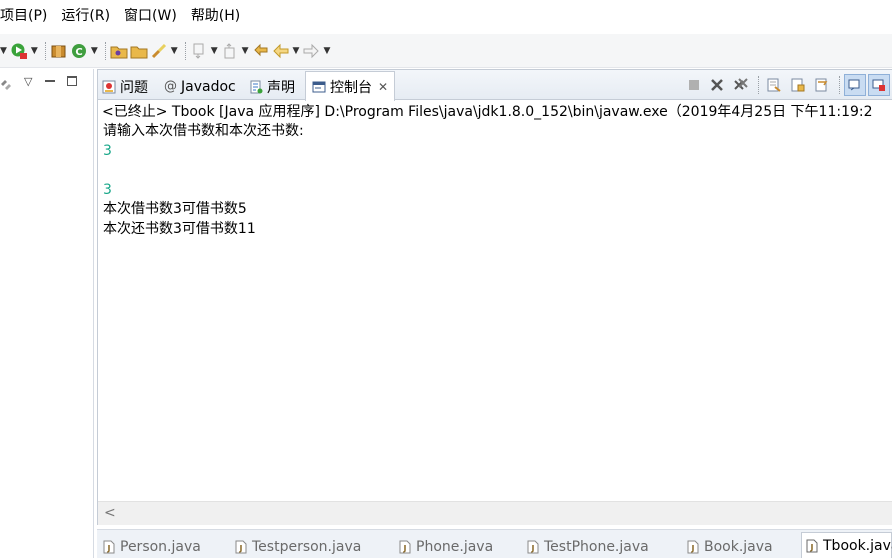 The width and height of the screenshot is (892, 558). Describe the element at coordinates (879, 85) in the screenshot. I see `display-console-icon` at that location.